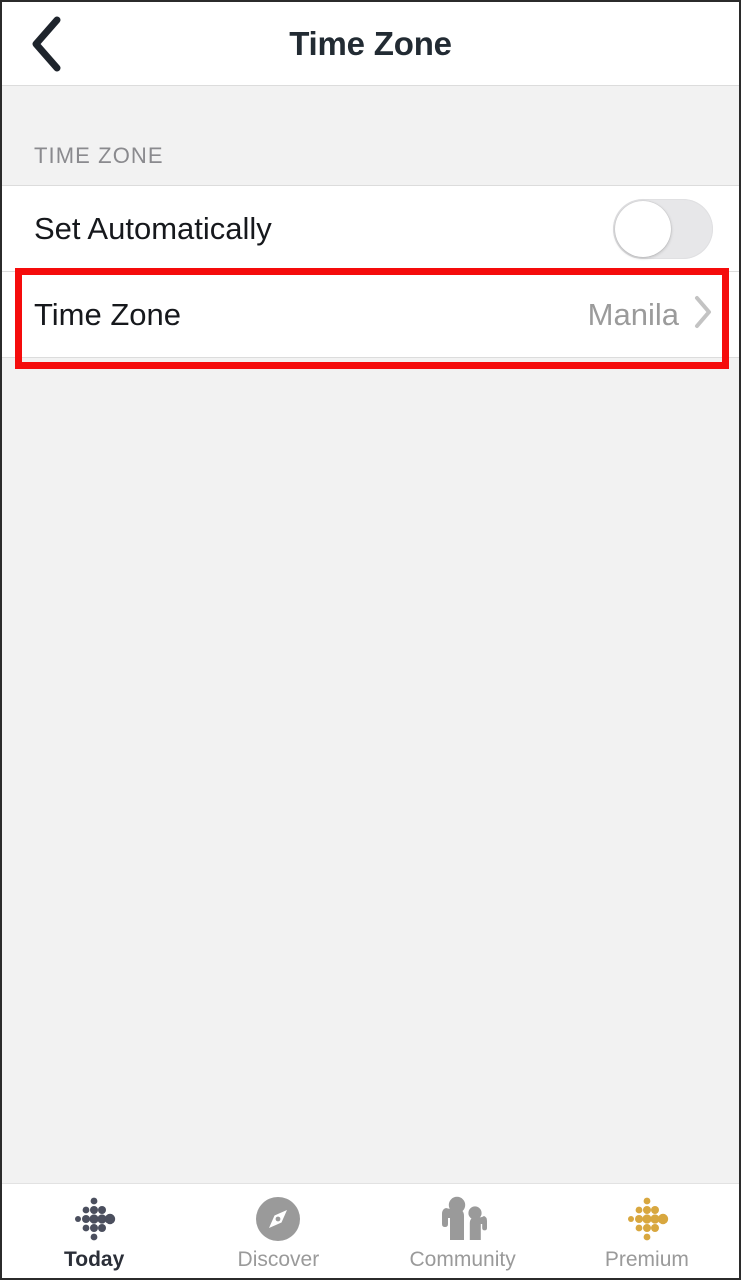  What do you see at coordinates (703, 314) in the screenshot?
I see `chevron-right-icon` at bounding box center [703, 314].